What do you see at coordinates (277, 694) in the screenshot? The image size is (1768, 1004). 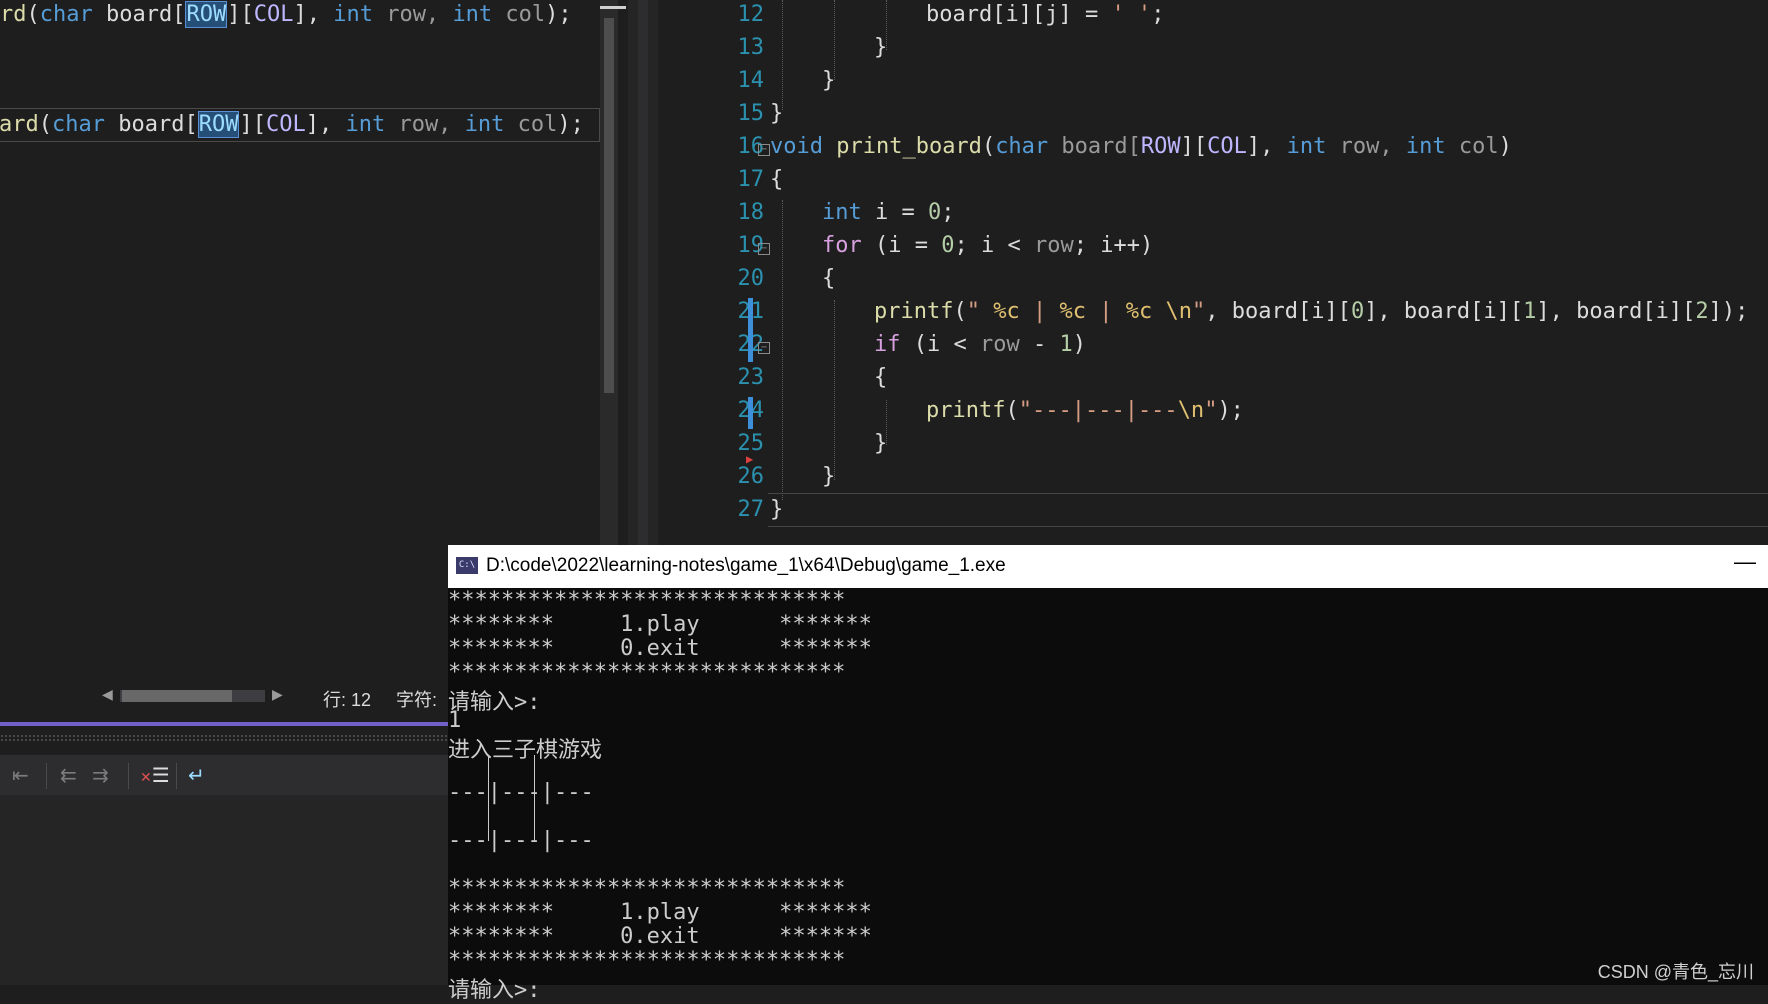 I see `scroll-right-icon: ▶` at bounding box center [277, 694].